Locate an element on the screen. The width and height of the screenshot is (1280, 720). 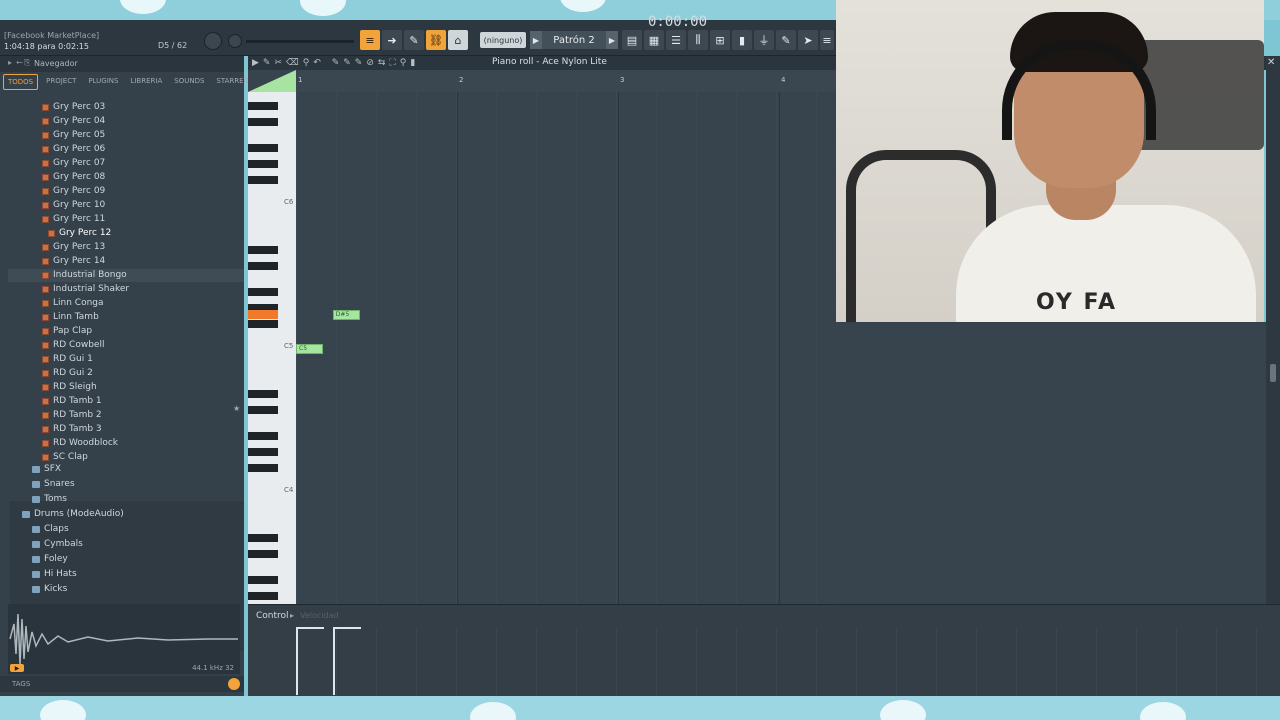
star-icon: ★ is located at coordinates (236, 408).